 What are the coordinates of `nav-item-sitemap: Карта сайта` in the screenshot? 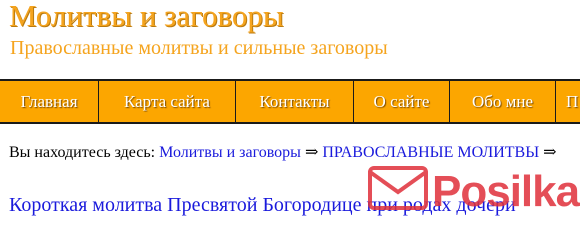 It's located at (167, 101).